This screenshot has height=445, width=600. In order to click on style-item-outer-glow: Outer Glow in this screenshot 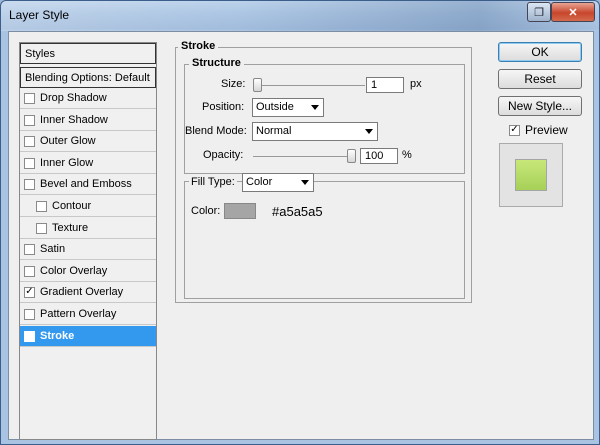, I will do `click(88, 141)`.